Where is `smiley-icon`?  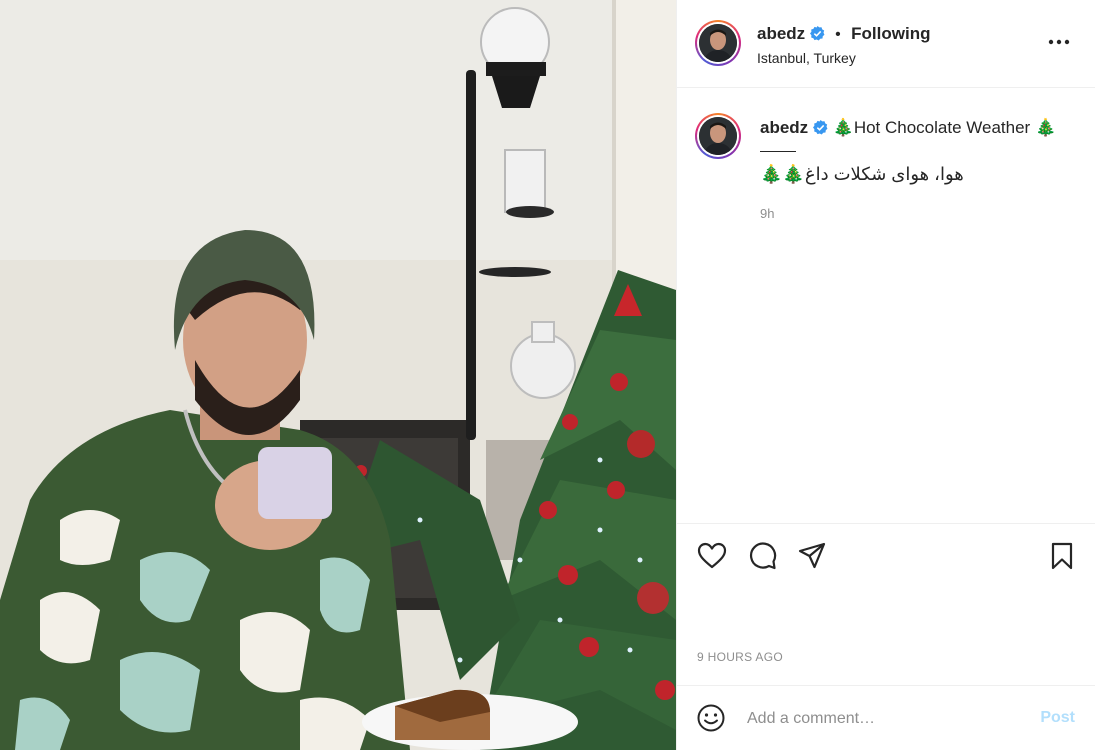 smiley-icon is located at coordinates (711, 718).